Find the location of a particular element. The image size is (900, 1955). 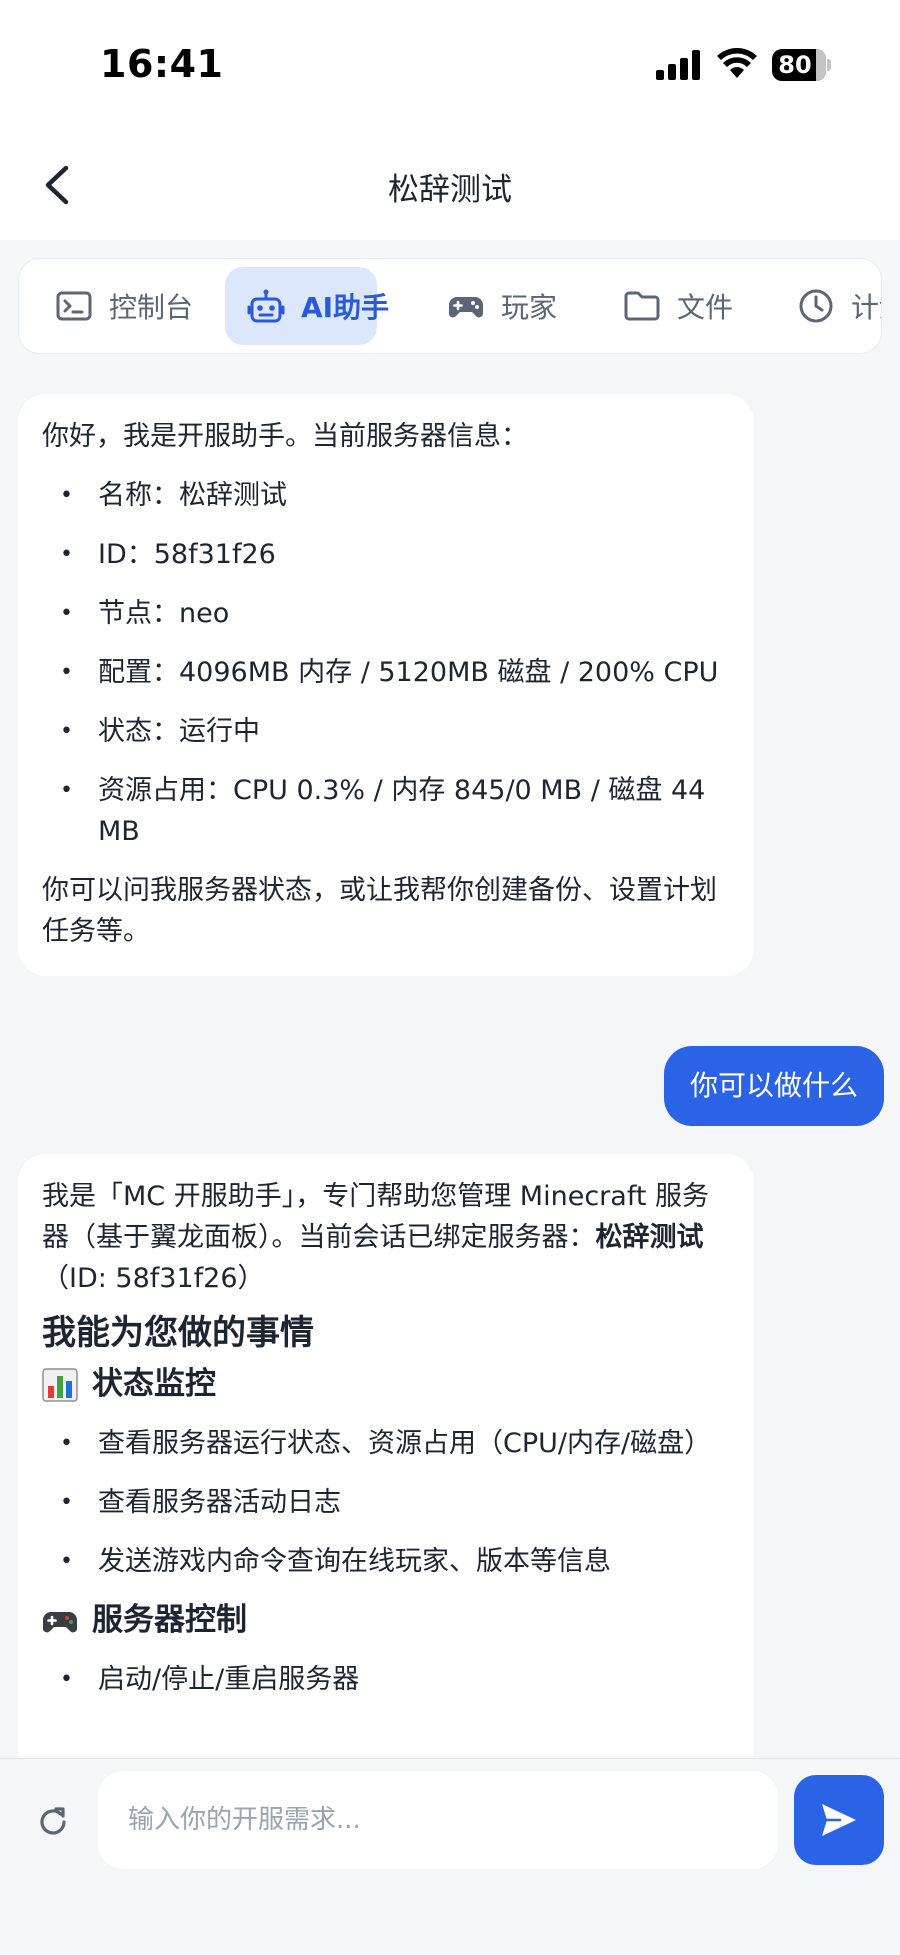

gamepad-icon is located at coordinates (466, 307).